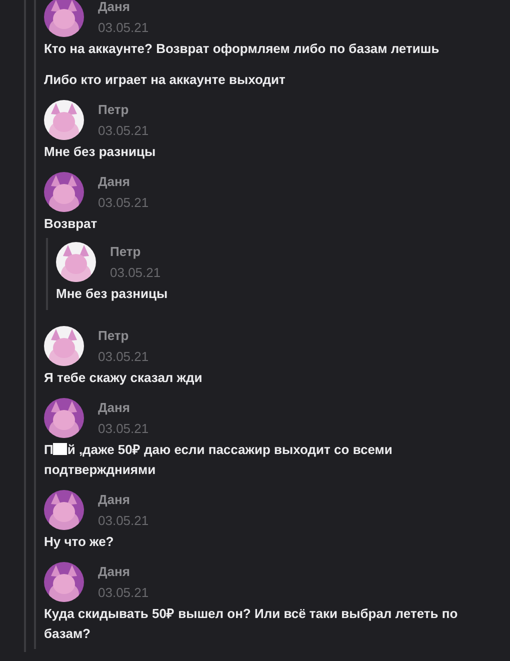  What do you see at coordinates (112, 294) in the screenshot?
I see `quoted-message-text: Мне без разницы` at bounding box center [112, 294].